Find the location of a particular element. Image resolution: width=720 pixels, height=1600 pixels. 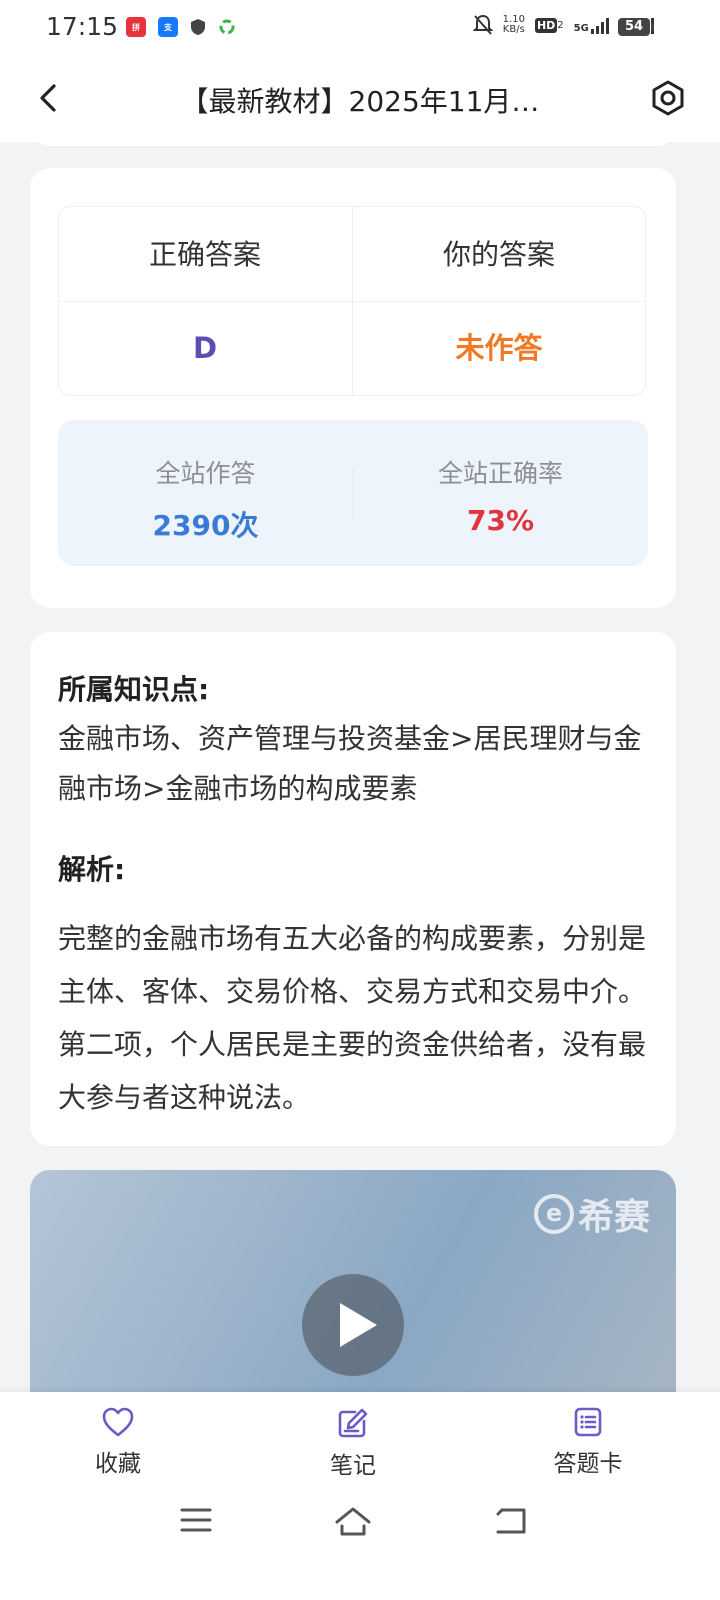

status-time: 17:15 is located at coordinates (82, 26).